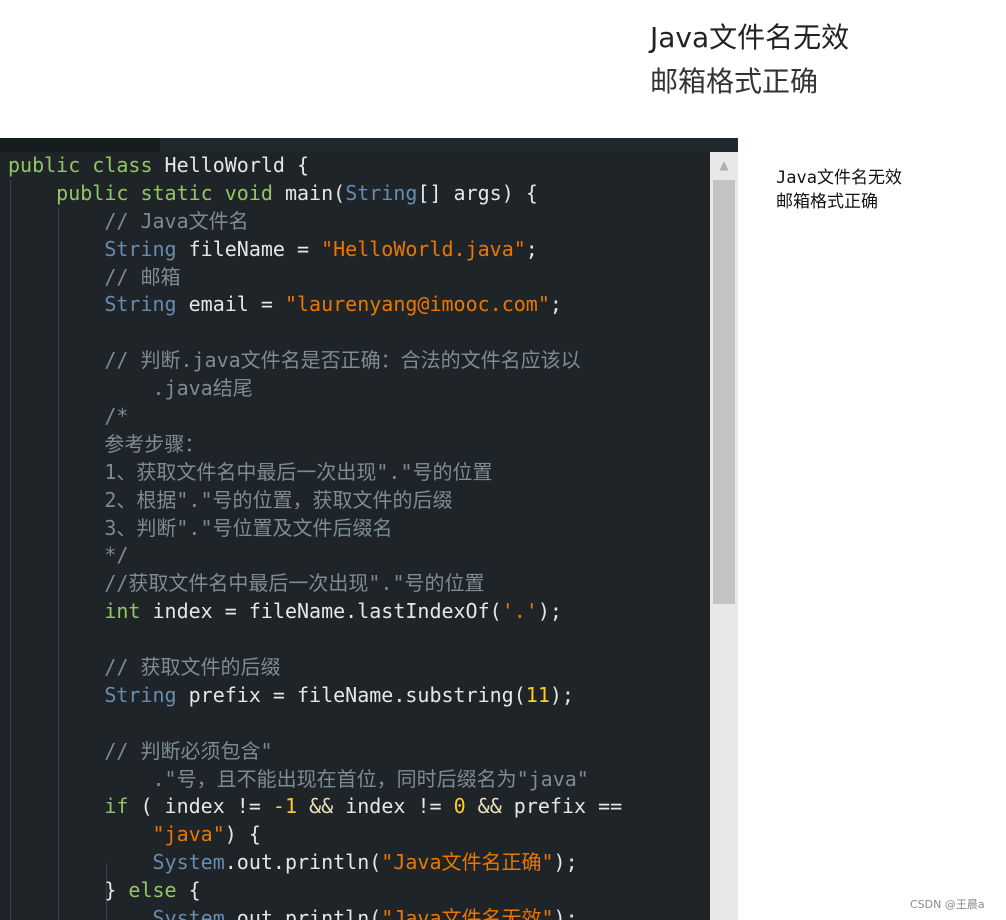  I want to click on code-line: public class HelloWorld {, so click(358, 166).